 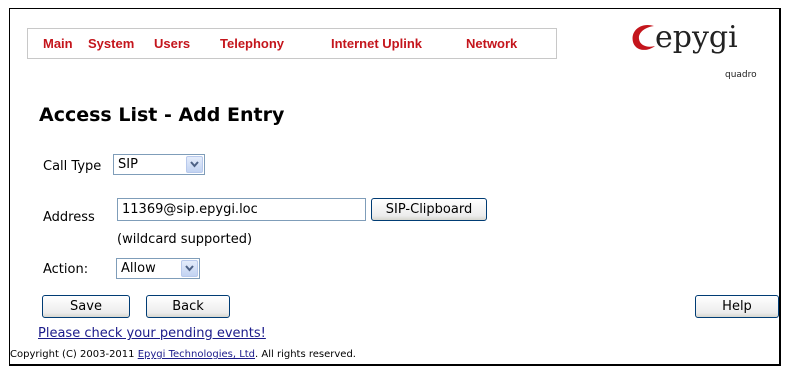 What do you see at coordinates (241, 209) in the screenshot?
I see `address-input: 11369@sip.epygi.loc` at bounding box center [241, 209].